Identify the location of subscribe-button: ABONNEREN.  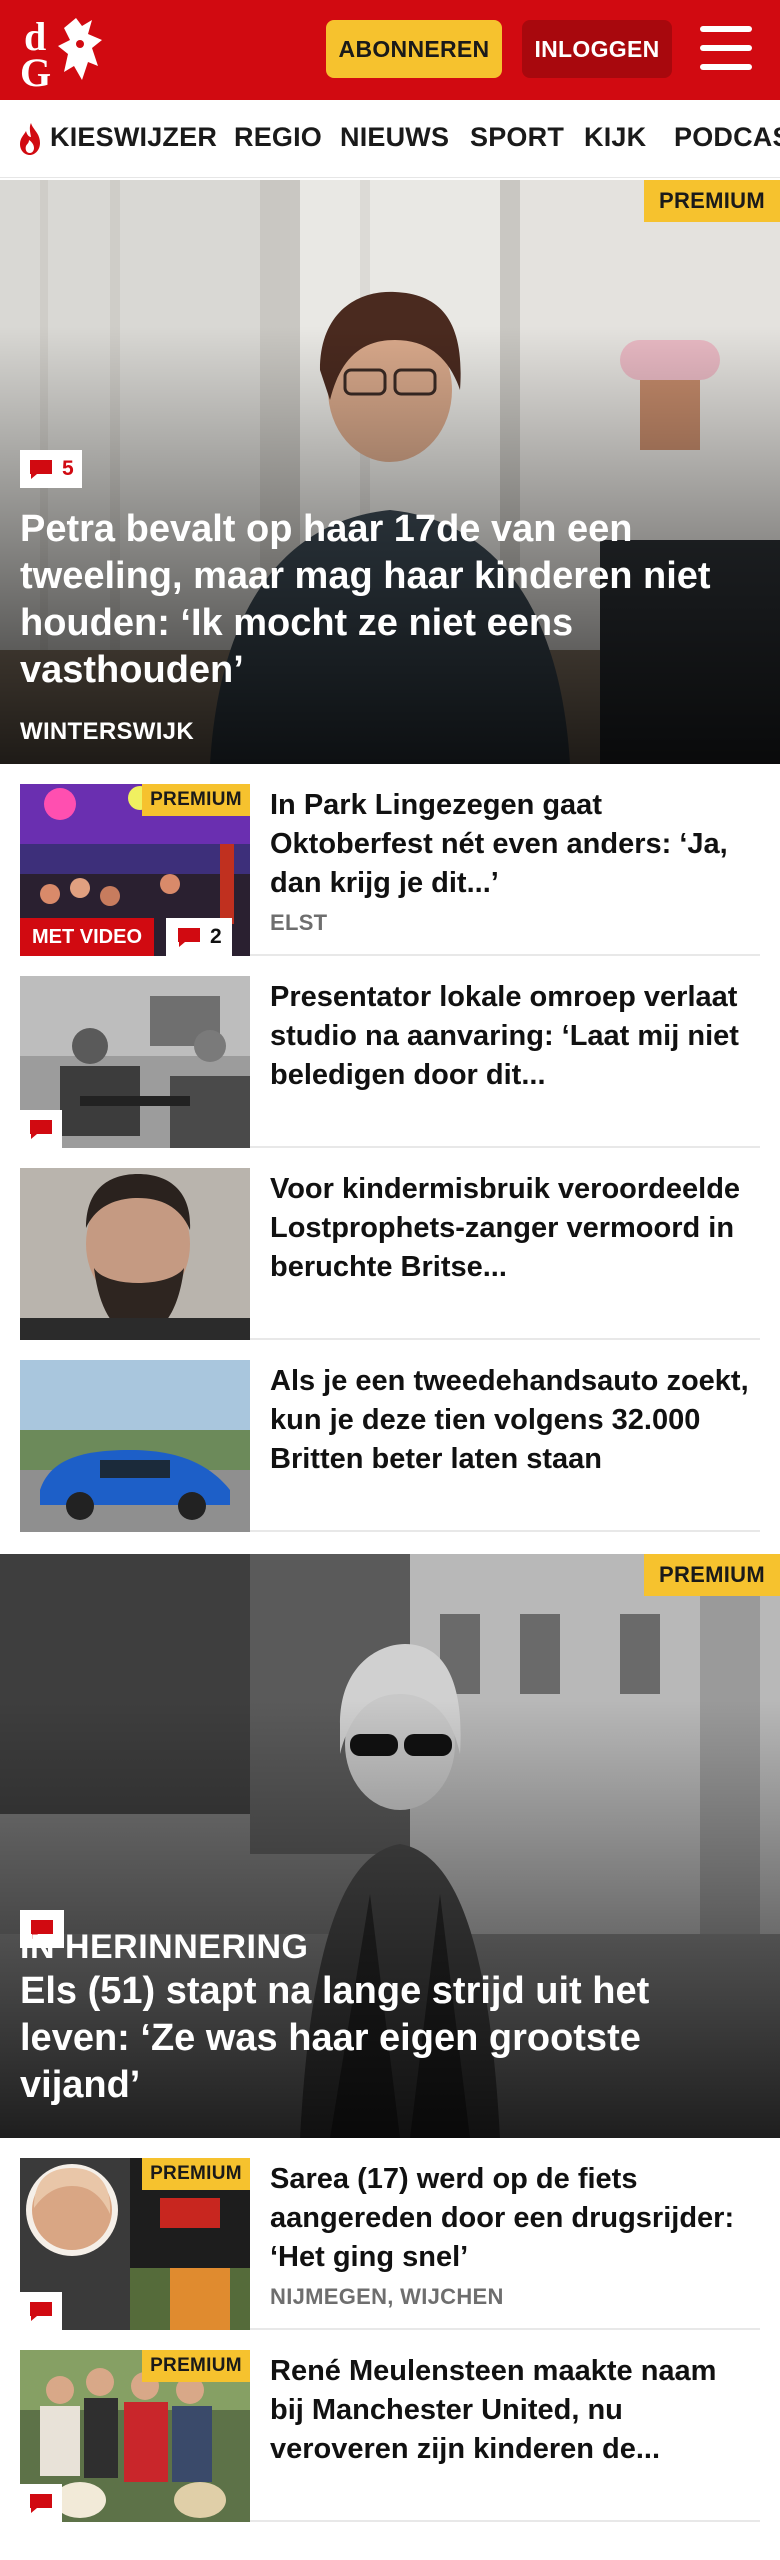
(414, 49).